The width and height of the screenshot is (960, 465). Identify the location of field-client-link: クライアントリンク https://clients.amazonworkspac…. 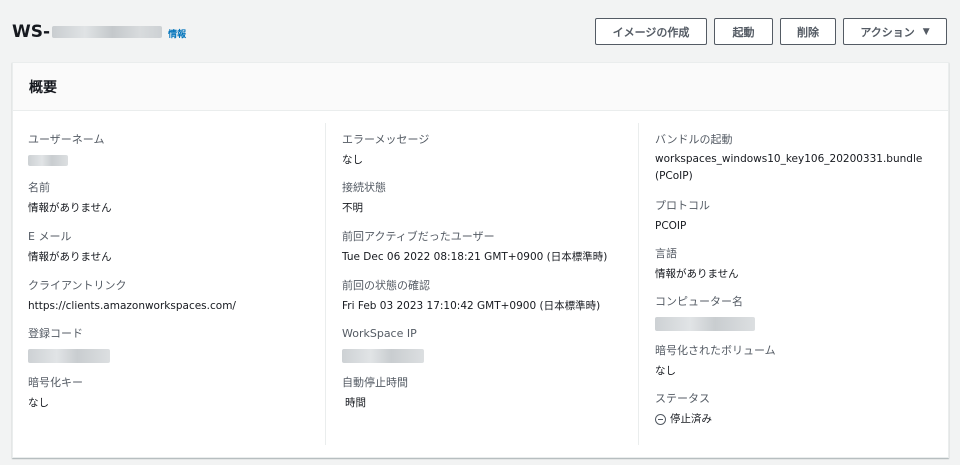
(132, 296).